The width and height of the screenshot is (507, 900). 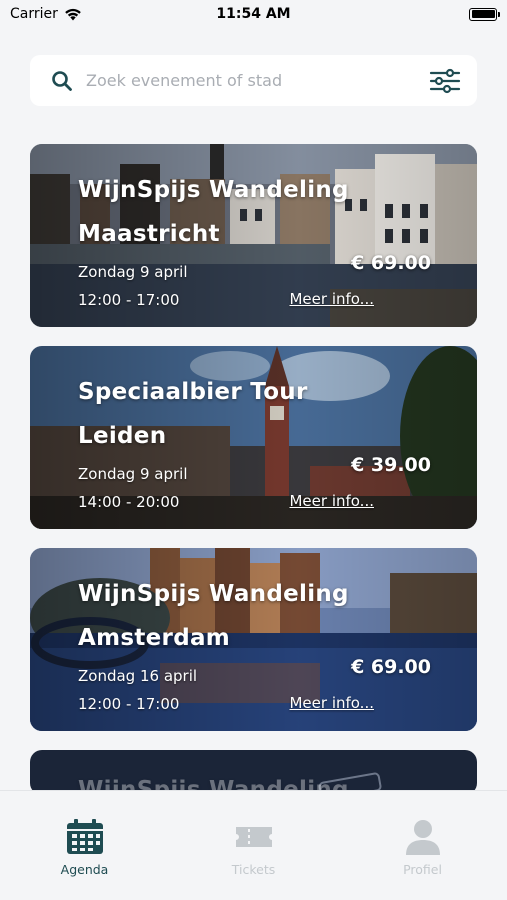 What do you see at coordinates (253, 837) in the screenshot?
I see `ticket-icon` at bounding box center [253, 837].